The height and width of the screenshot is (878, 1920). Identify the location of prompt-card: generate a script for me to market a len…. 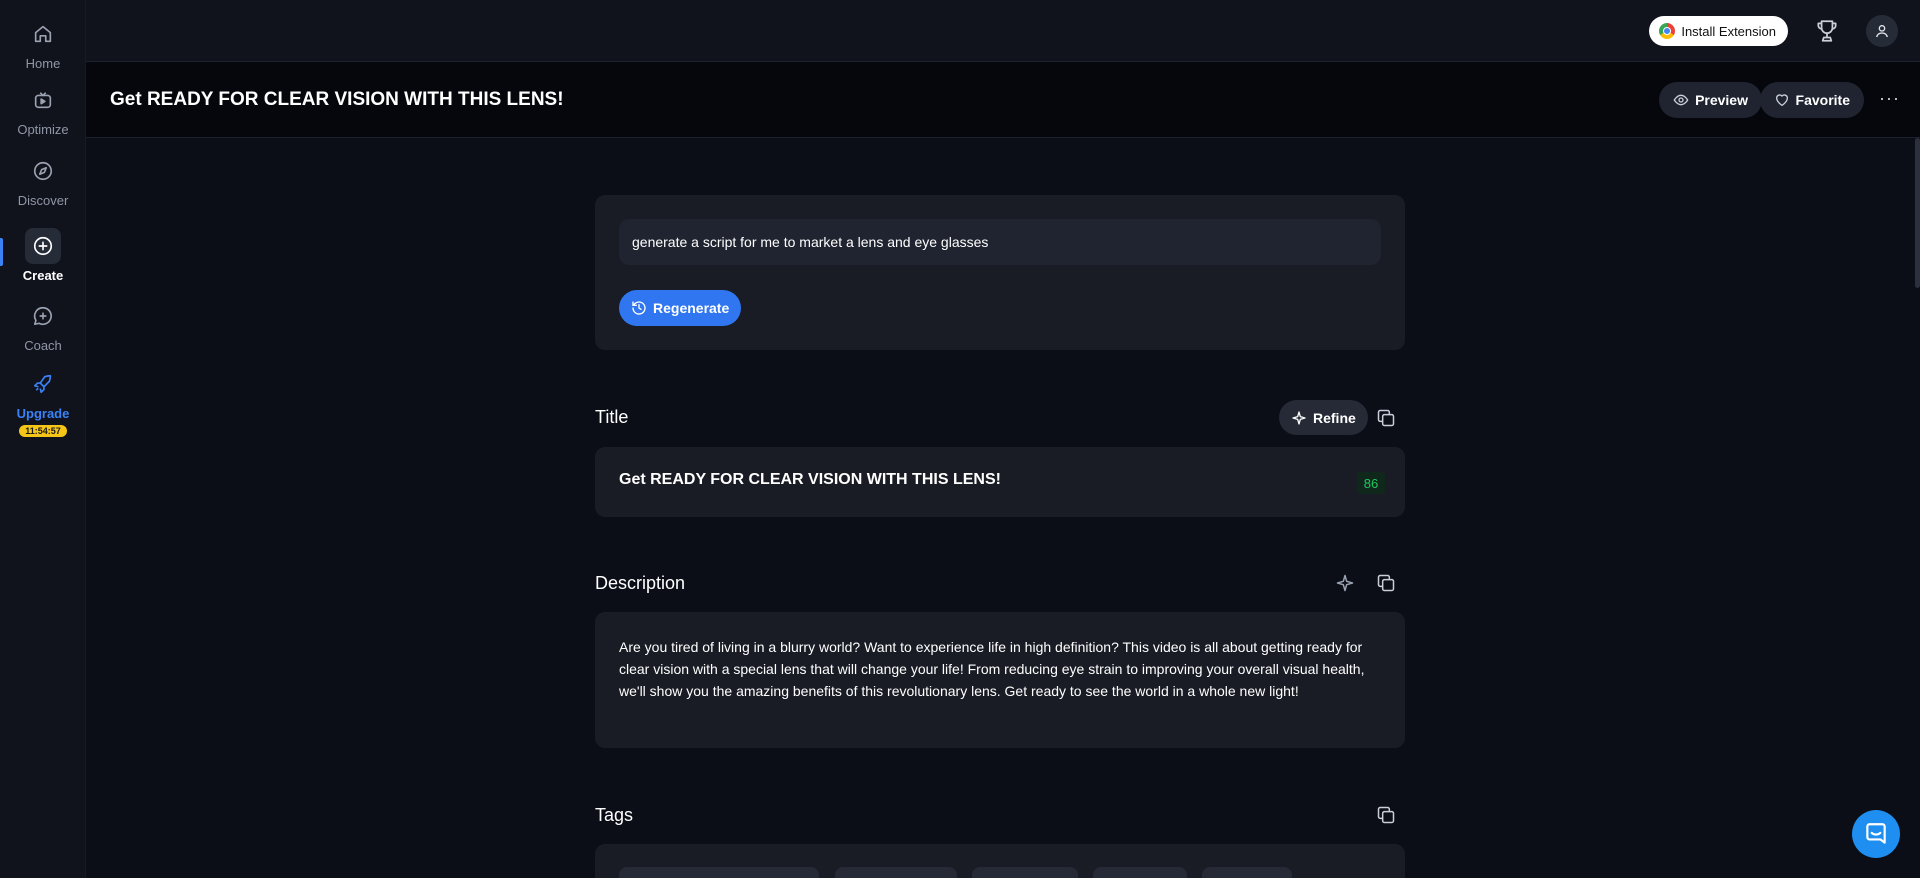
(1000, 272).